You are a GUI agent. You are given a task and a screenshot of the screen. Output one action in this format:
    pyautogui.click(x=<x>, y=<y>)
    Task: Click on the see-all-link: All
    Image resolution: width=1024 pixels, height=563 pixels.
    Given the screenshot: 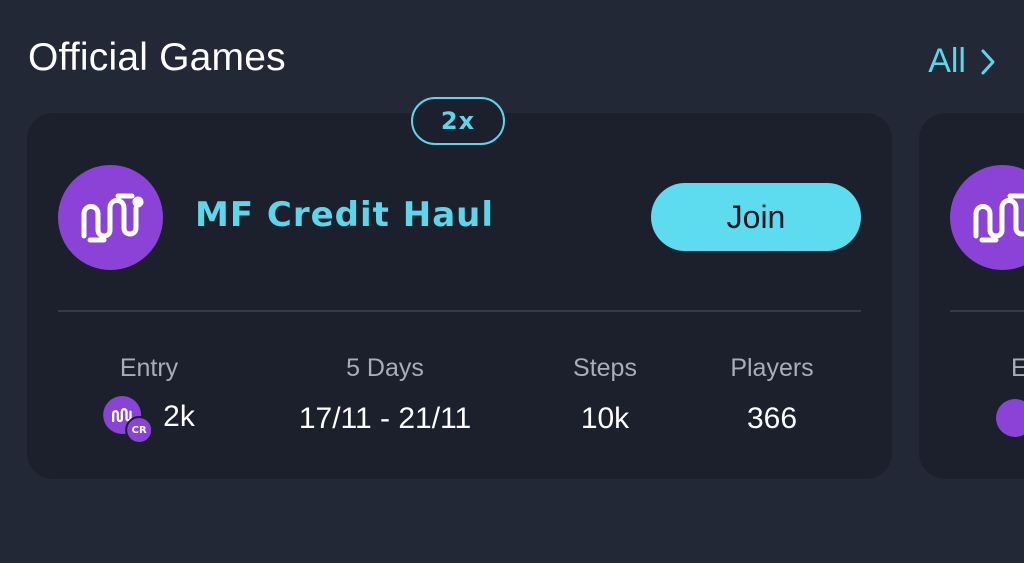 What is the action you would take?
    pyautogui.click(x=962, y=61)
    